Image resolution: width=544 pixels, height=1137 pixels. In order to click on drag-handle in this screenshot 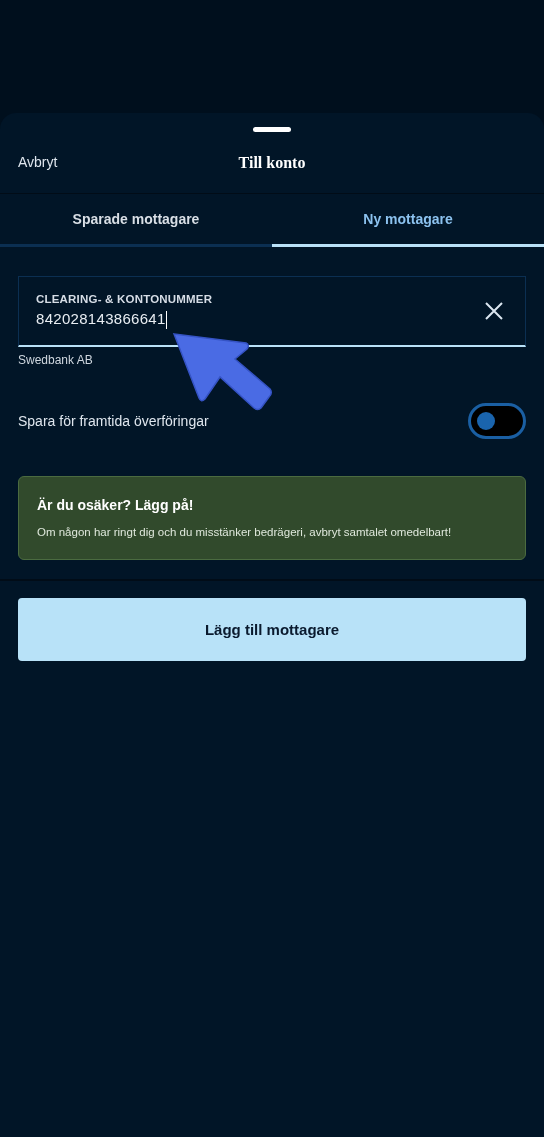, I will do `click(272, 129)`.